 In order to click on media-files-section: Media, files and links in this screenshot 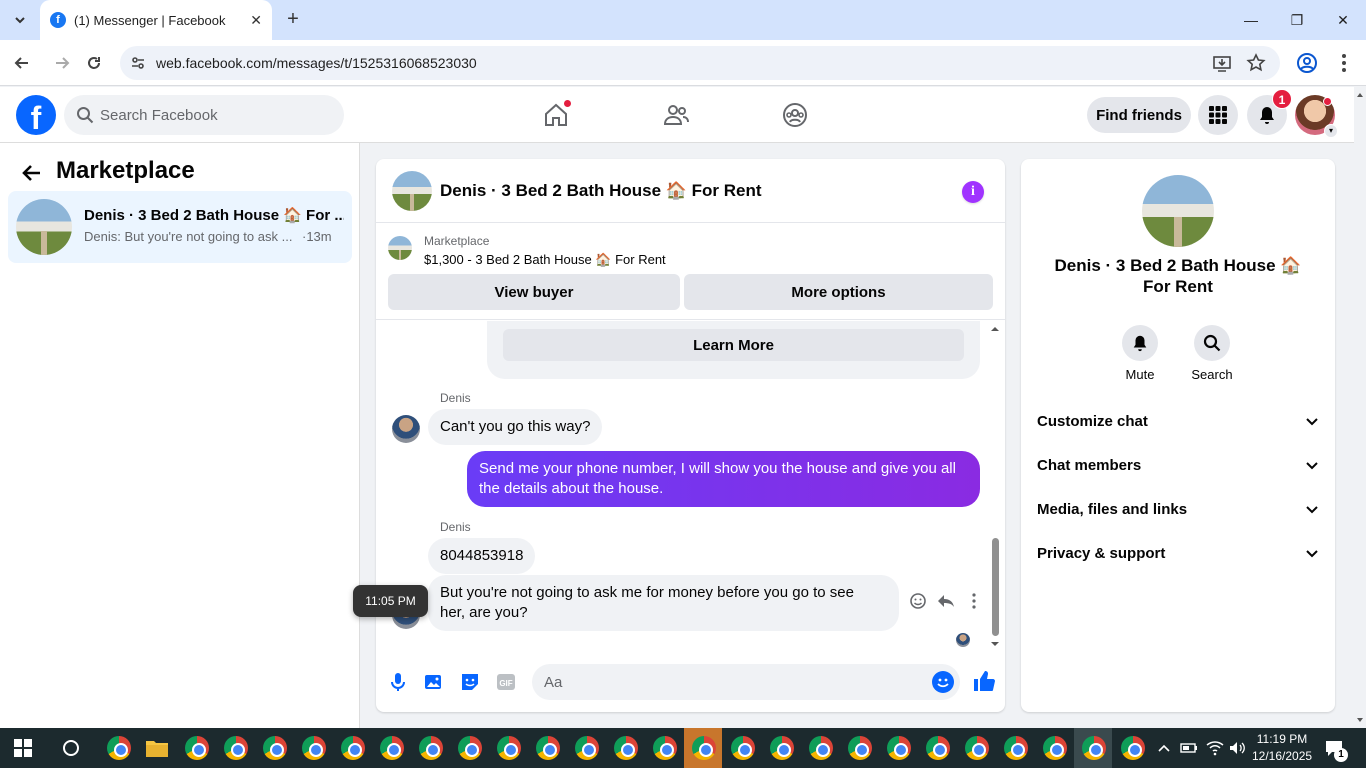, I will do `click(1178, 509)`.